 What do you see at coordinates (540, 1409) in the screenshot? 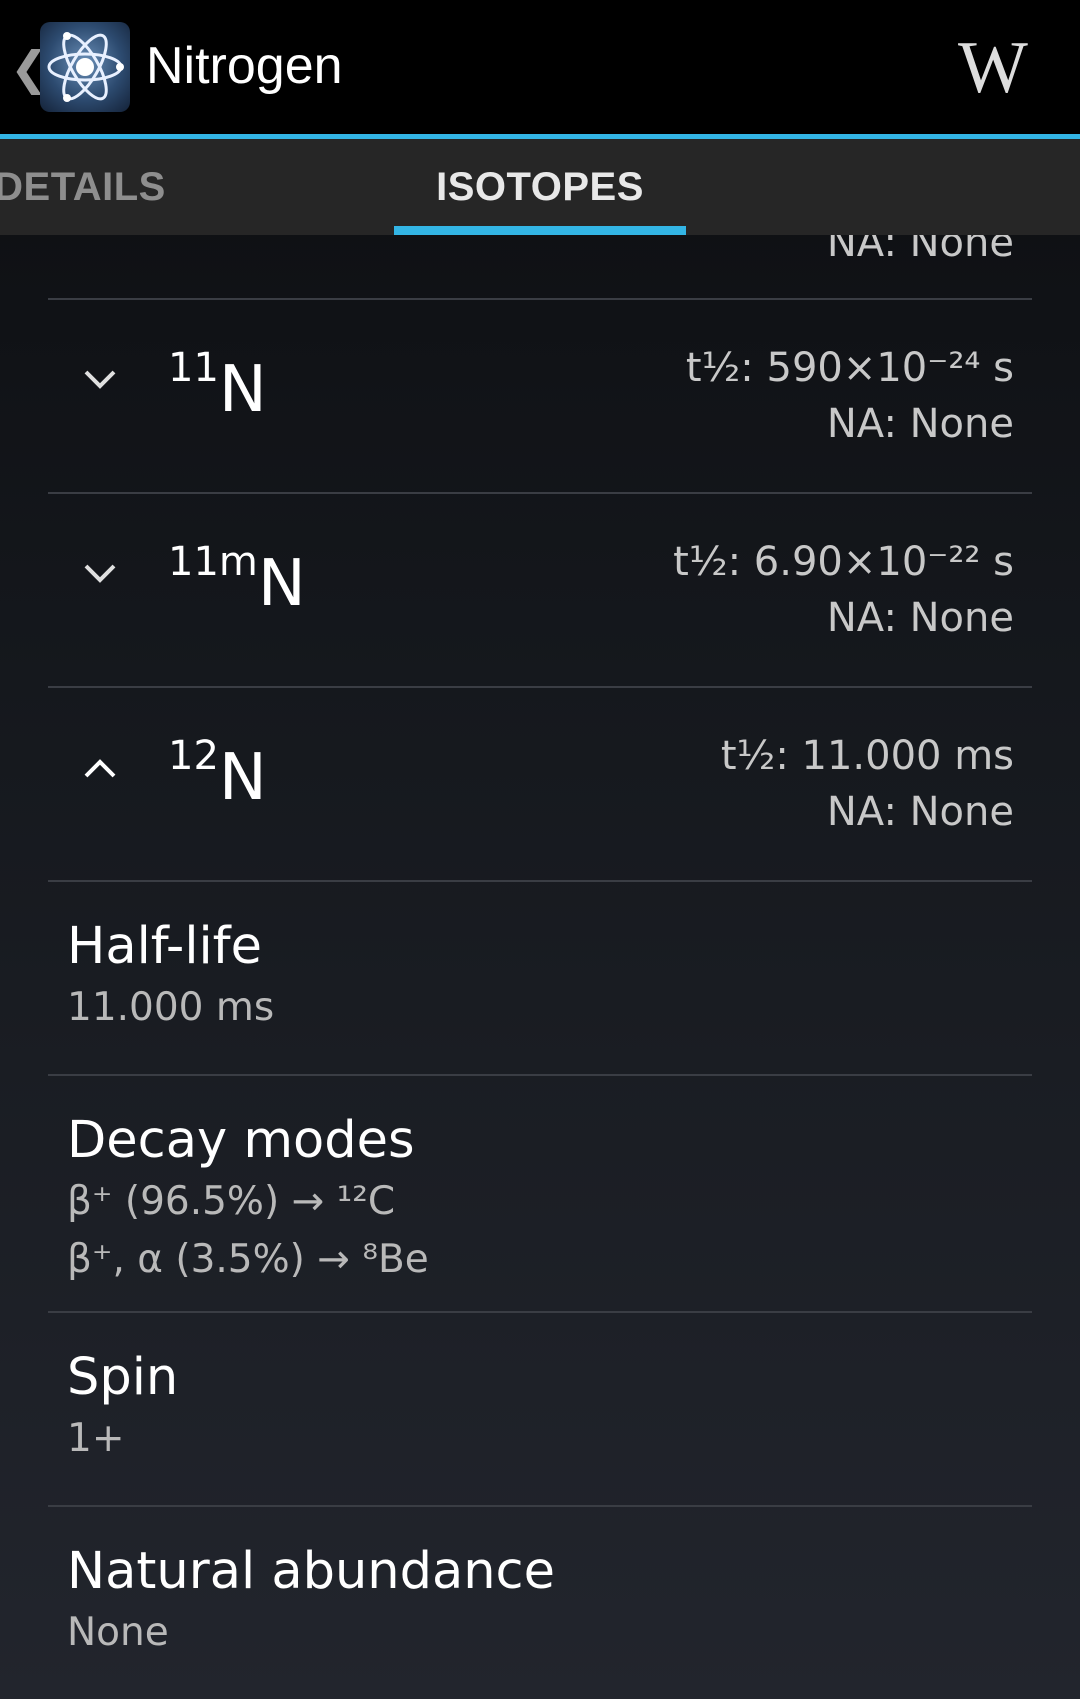
I see `property-spin: Spin 1+` at bounding box center [540, 1409].